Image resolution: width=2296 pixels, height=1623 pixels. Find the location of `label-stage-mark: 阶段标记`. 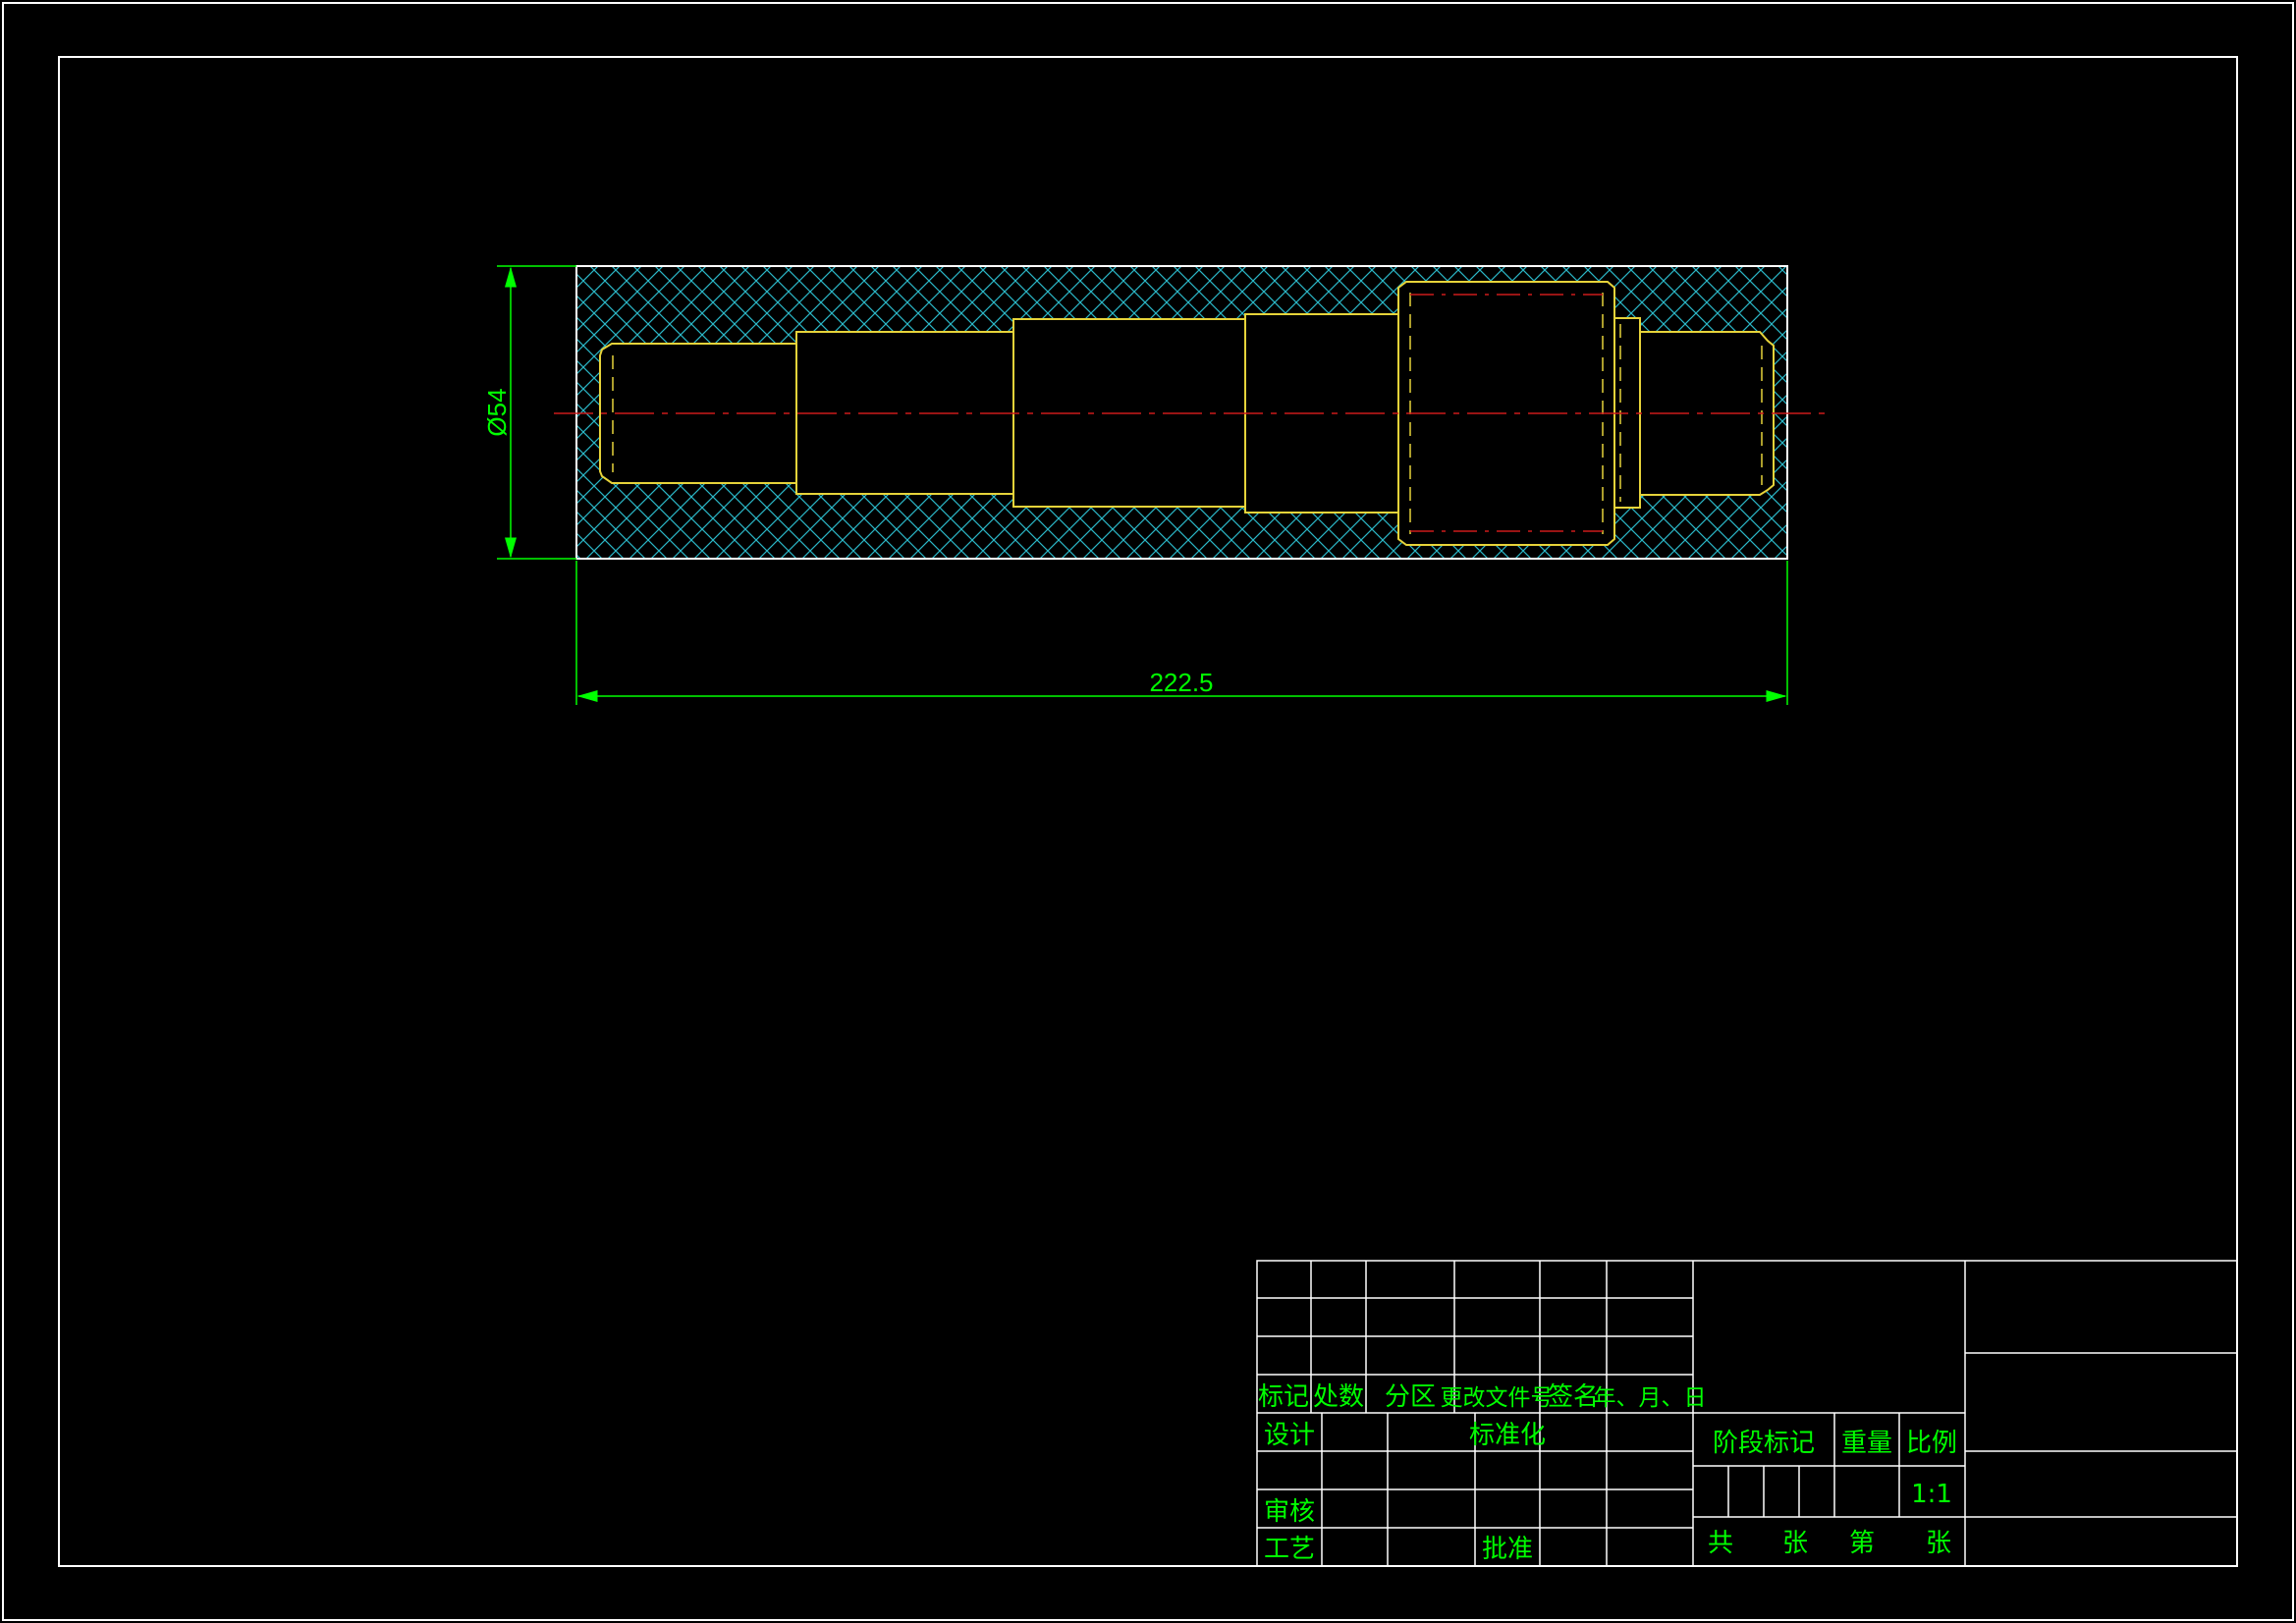

label-stage-mark: 阶段标记 is located at coordinates (1764, 1444).